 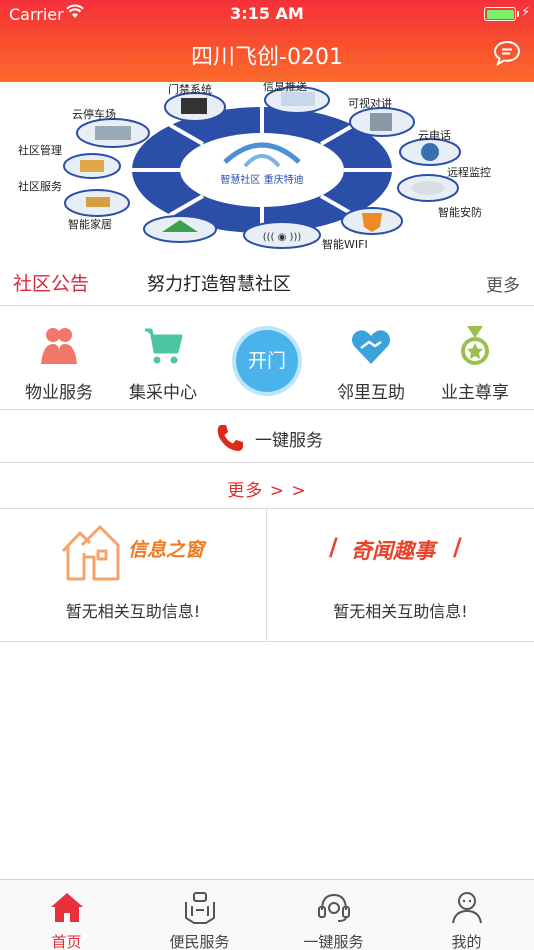 I want to click on cart-icon, so click(x=164, y=346).